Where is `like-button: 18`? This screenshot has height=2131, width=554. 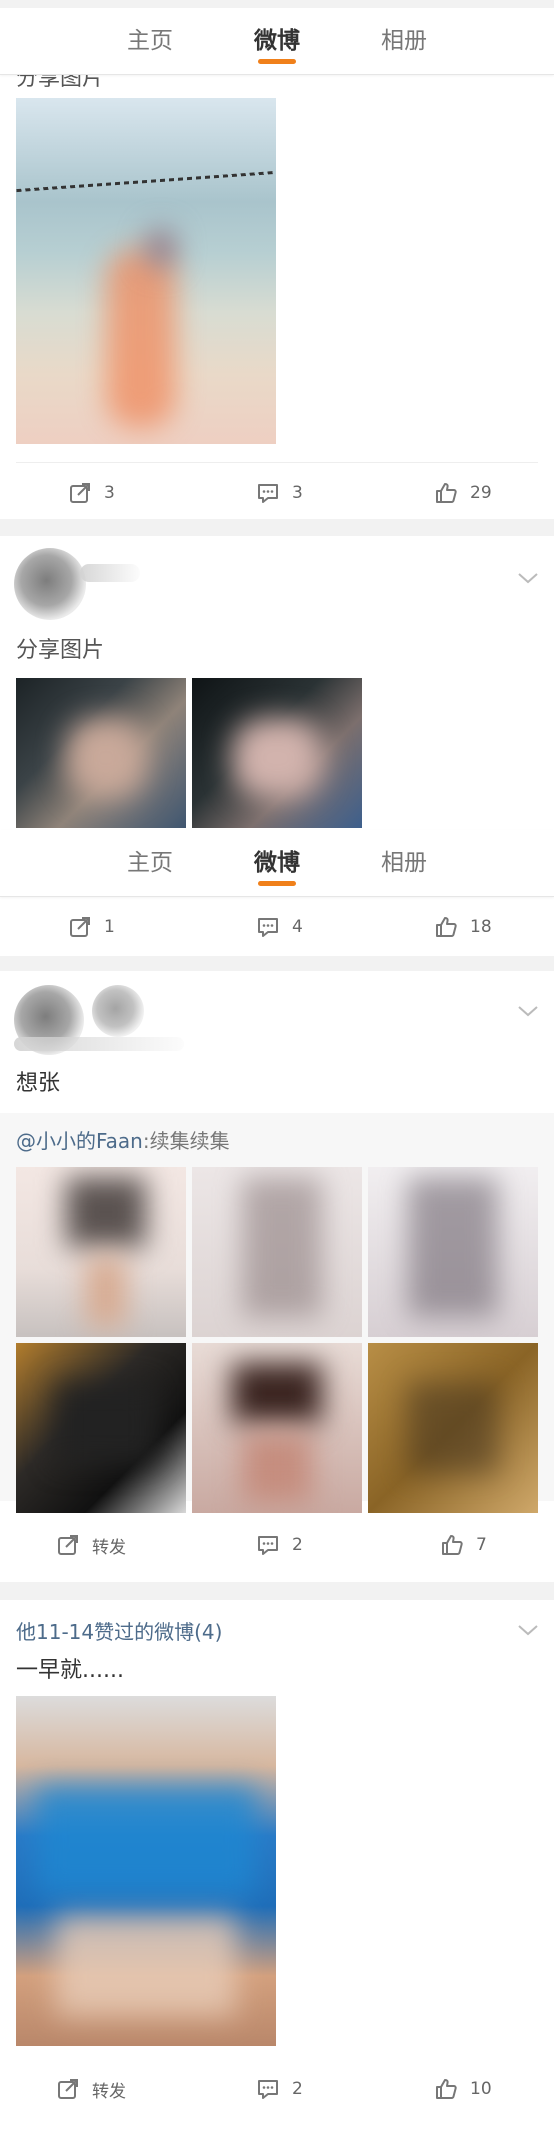
like-button: 18 is located at coordinates (463, 927).